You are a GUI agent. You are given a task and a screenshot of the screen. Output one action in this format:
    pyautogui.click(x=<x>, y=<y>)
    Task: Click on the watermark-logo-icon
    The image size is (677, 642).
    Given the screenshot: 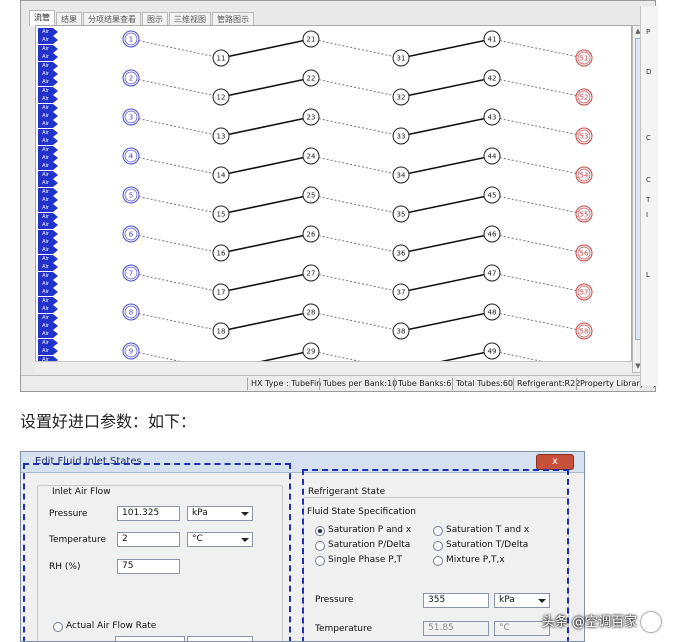 What is the action you would take?
    pyautogui.click(x=651, y=622)
    